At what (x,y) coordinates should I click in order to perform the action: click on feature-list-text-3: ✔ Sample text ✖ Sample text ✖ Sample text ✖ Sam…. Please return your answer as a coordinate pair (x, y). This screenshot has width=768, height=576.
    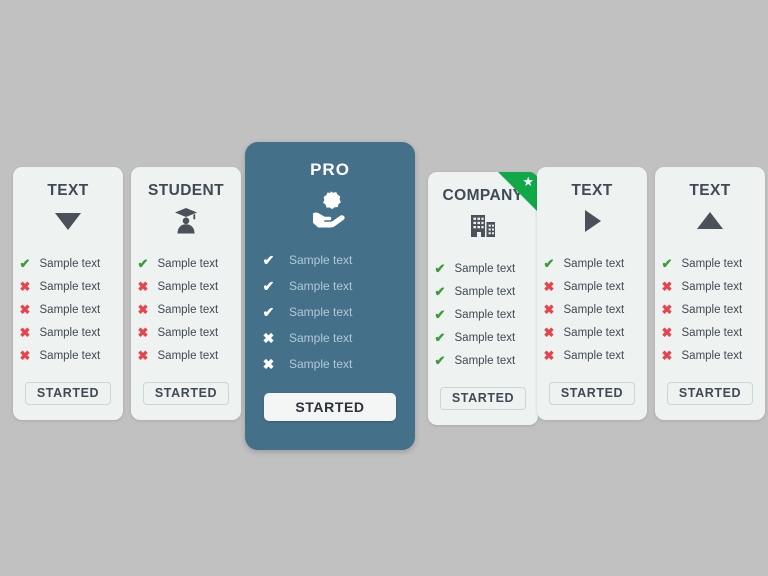
    Looking at the image, I should click on (710, 309).